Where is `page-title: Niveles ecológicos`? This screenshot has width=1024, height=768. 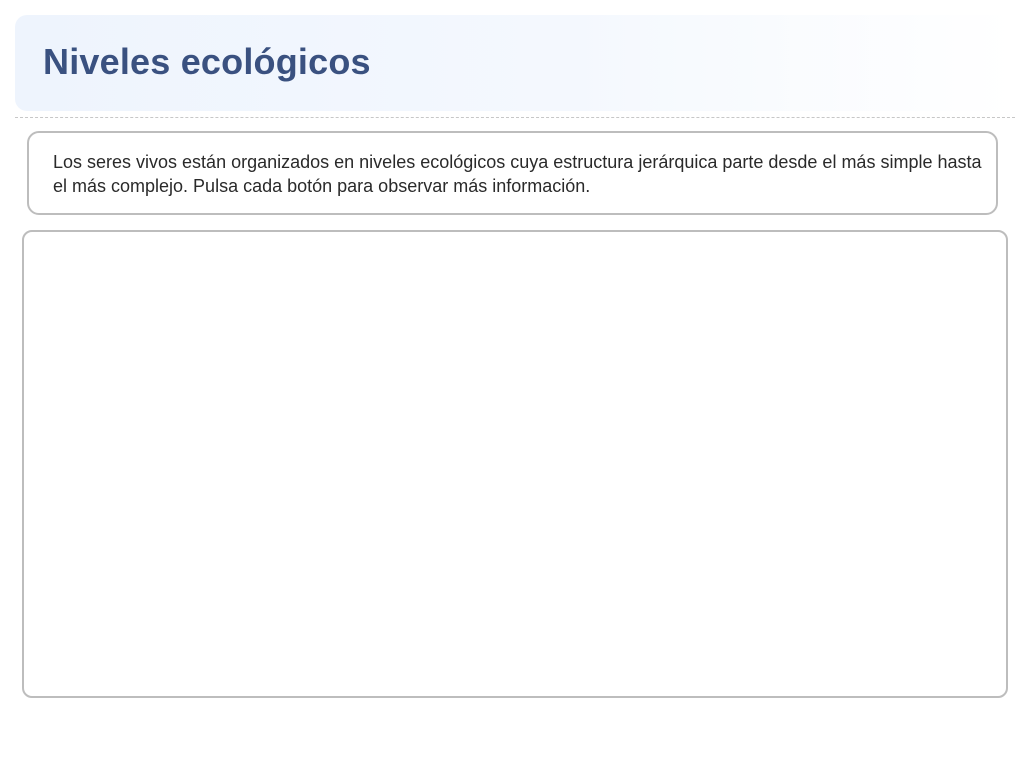 page-title: Niveles ecológicos is located at coordinates (207, 61).